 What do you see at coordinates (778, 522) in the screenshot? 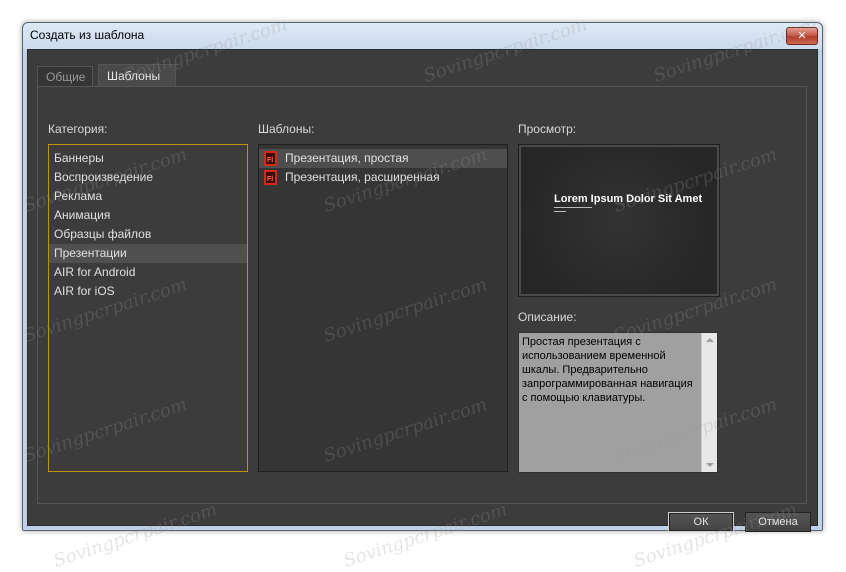
I see `cancel-button: Отмена` at bounding box center [778, 522].